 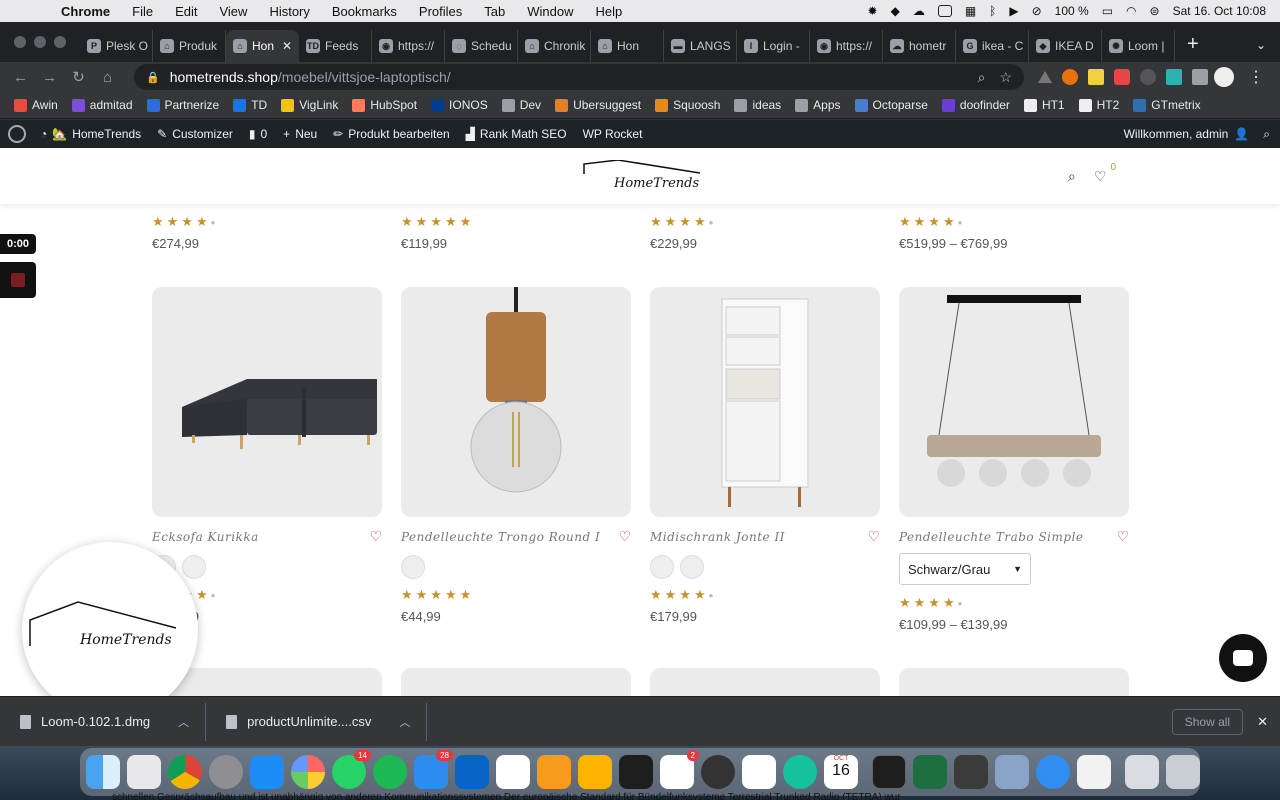 I want to click on variant-select: Schwarz/Grau ▼, so click(x=965, y=569).